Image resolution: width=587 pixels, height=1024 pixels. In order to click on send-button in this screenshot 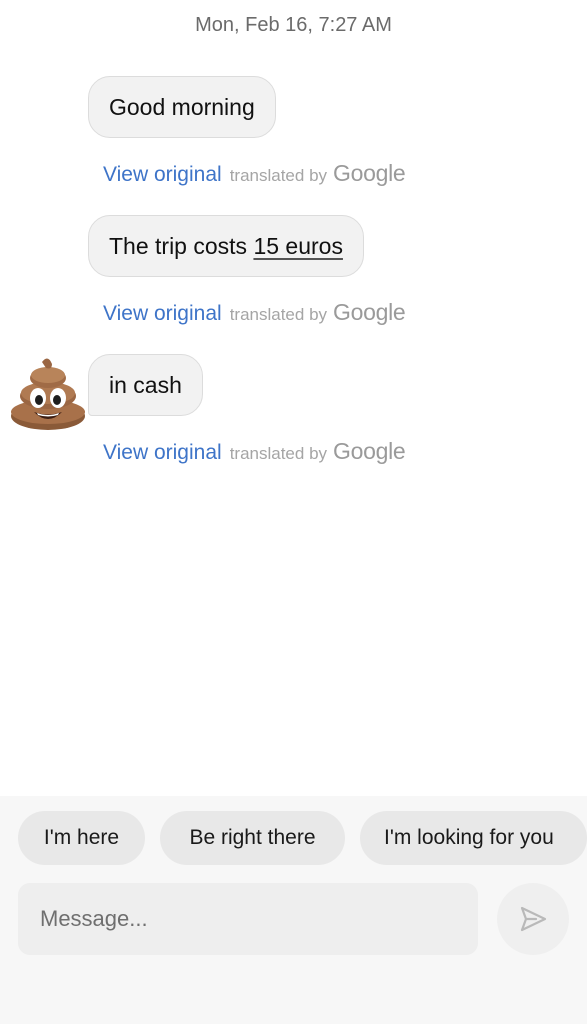, I will do `click(533, 919)`.